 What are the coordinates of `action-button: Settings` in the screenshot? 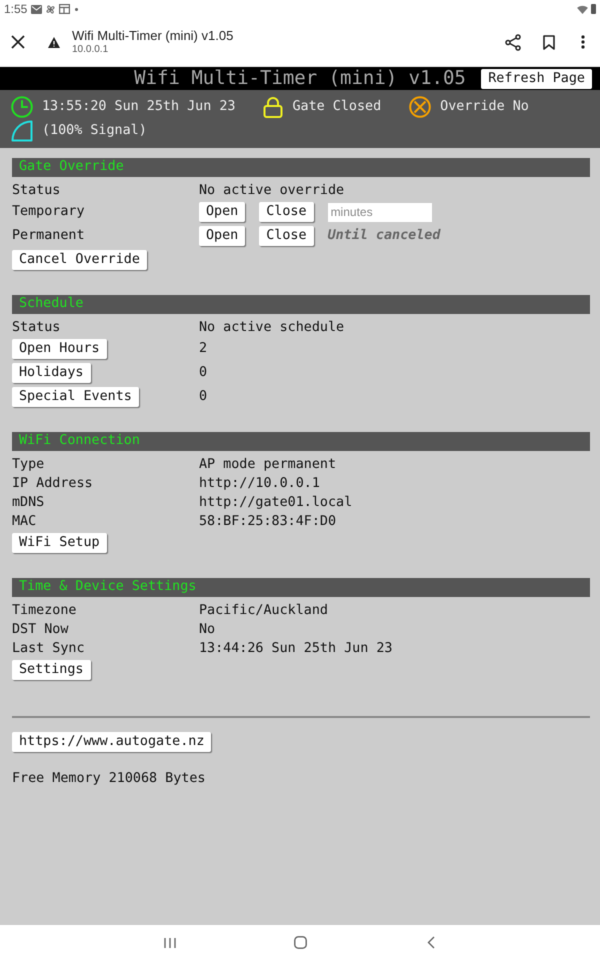 It's located at (51, 670).